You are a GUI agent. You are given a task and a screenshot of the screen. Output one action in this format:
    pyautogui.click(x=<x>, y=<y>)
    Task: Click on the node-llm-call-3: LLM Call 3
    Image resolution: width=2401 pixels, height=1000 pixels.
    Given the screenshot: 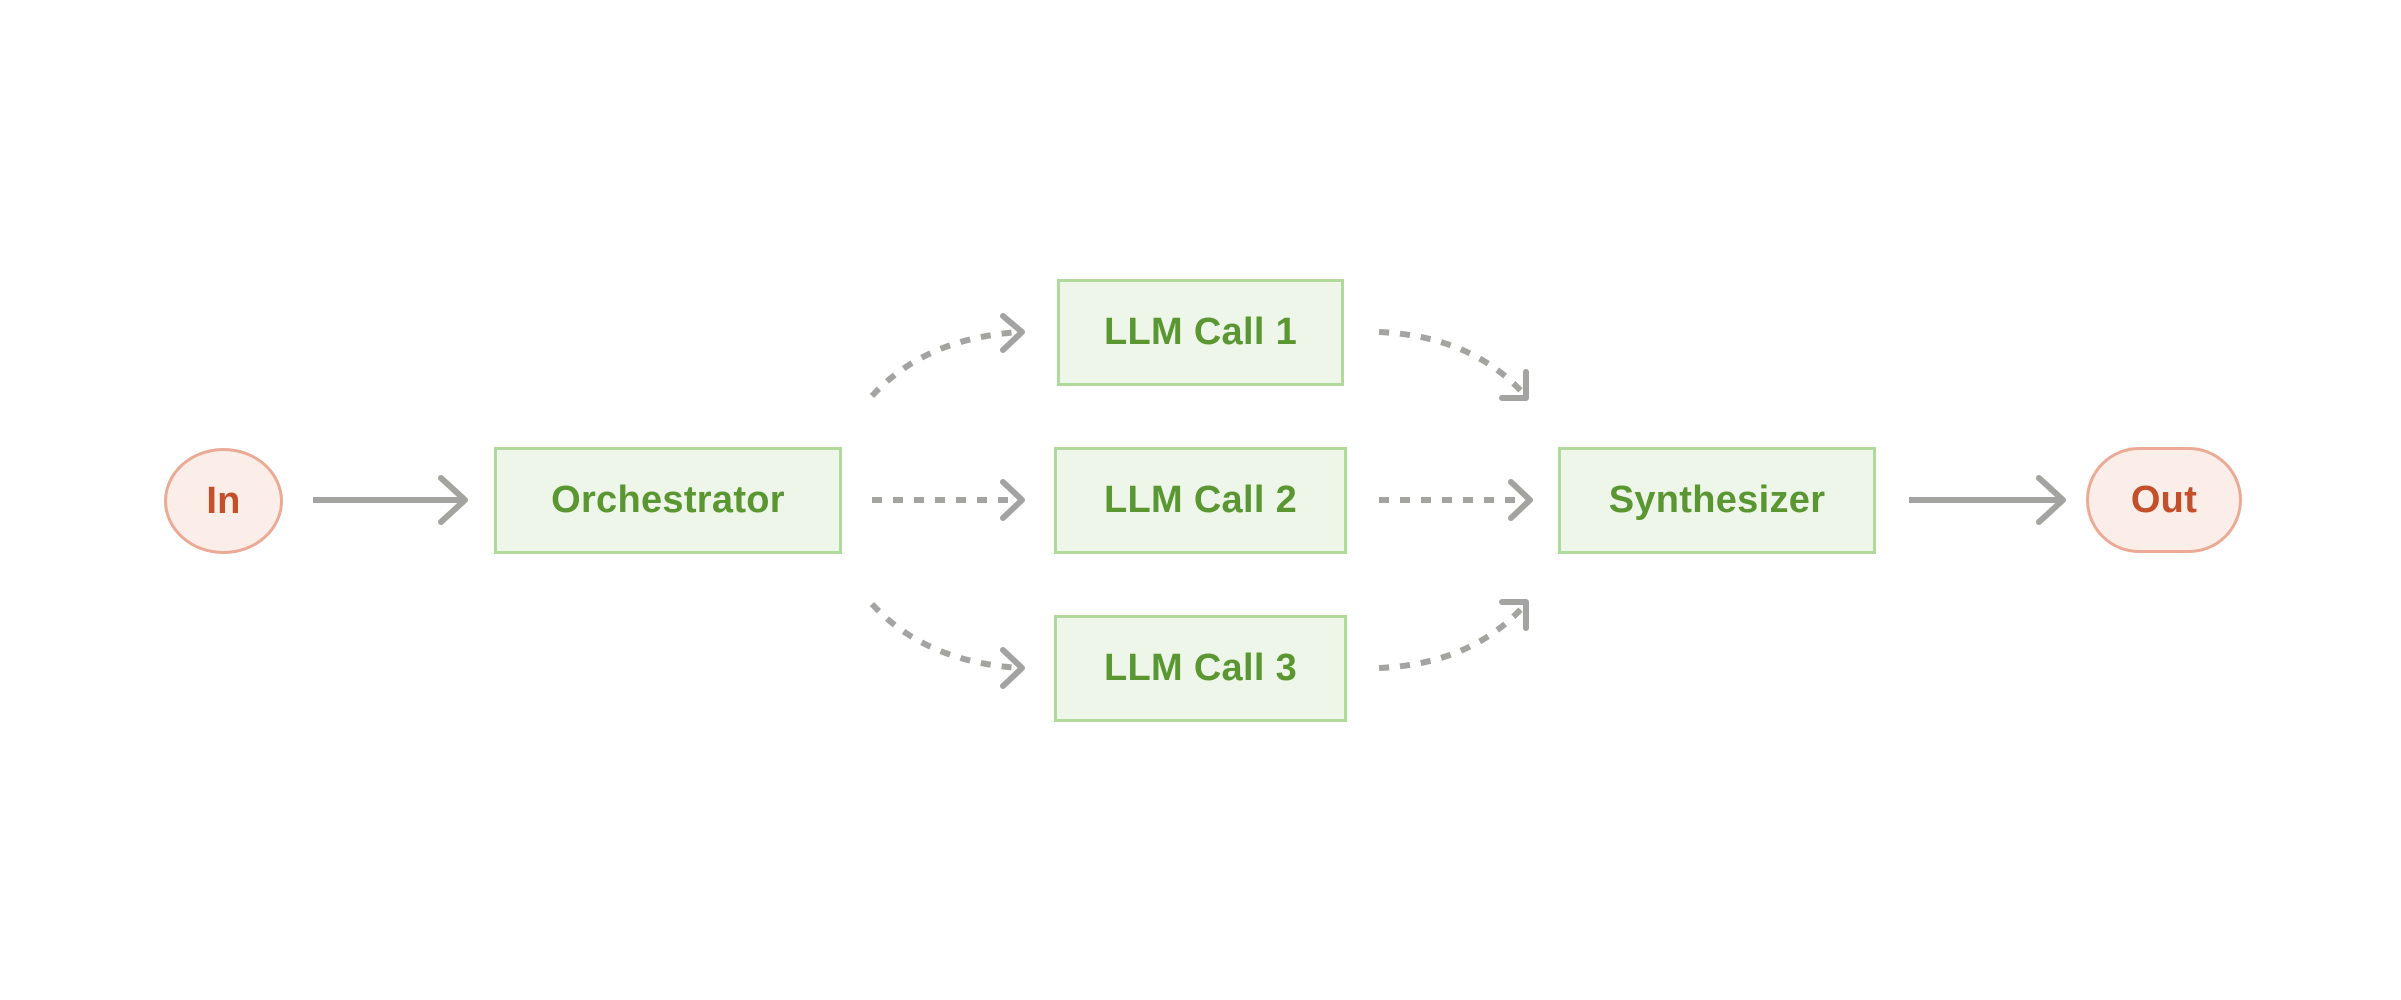 What is the action you would take?
    pyautogui.click(x=1200, y=668)
    